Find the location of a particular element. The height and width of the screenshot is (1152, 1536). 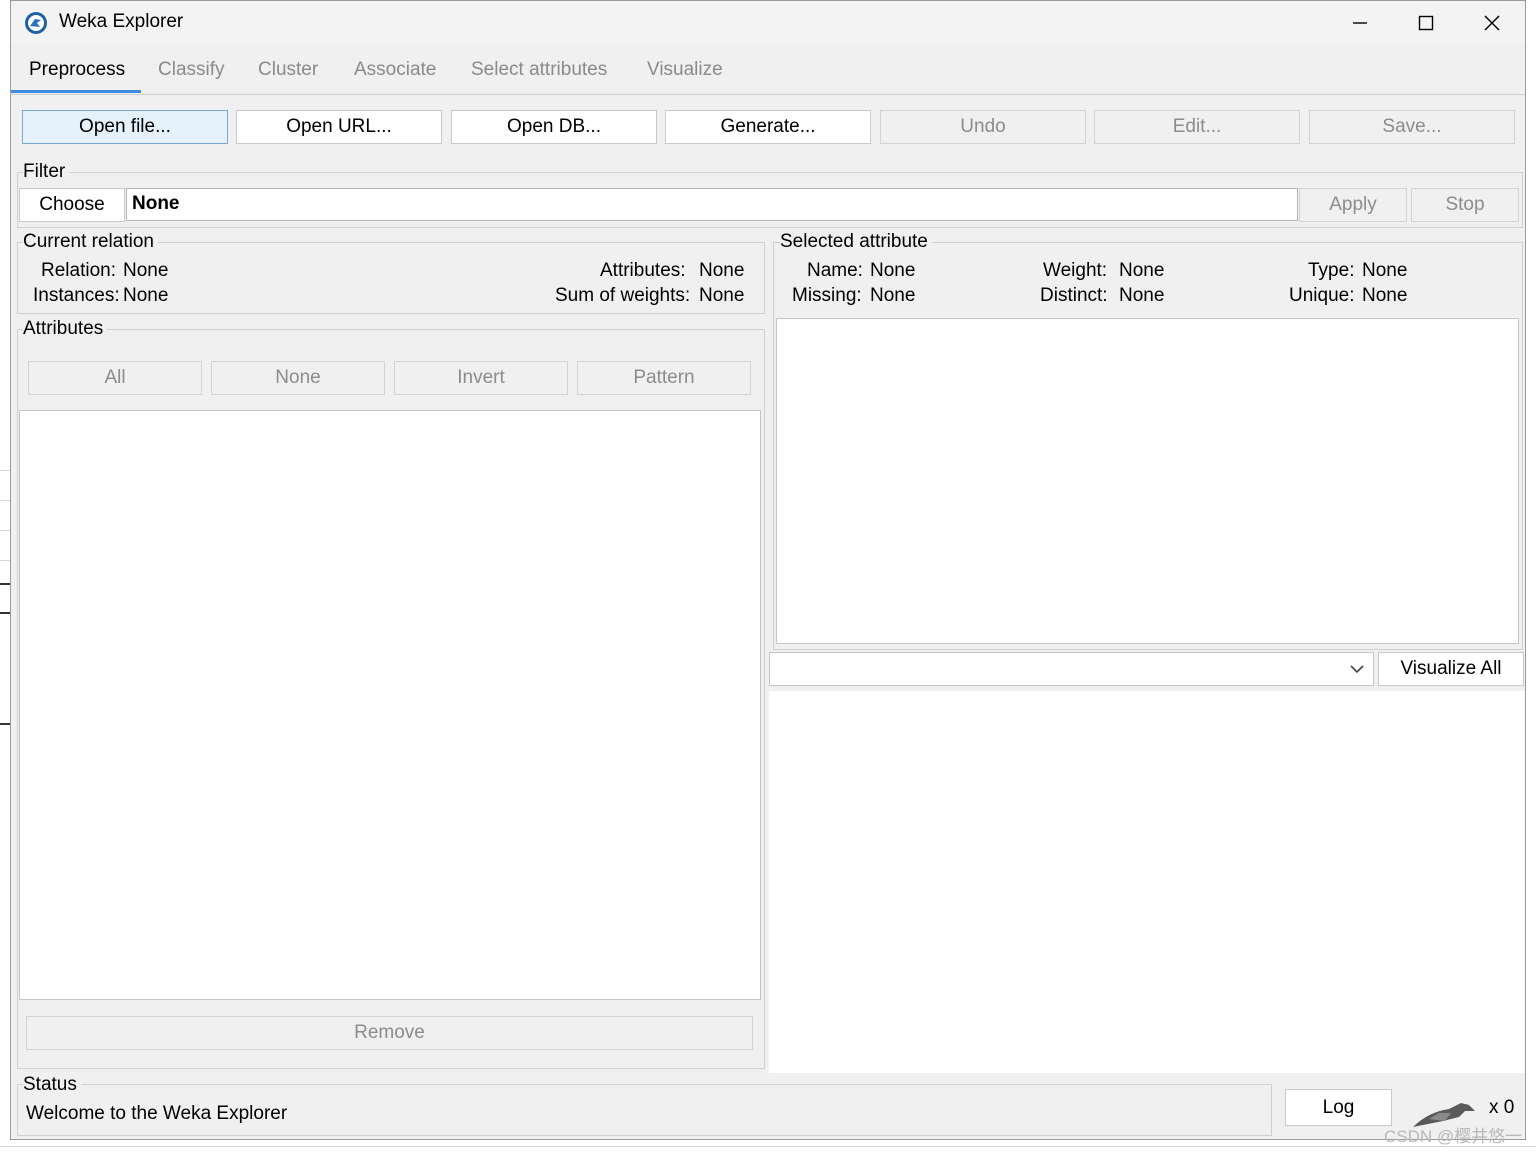

class-attribute-select is located at coordinates (1071, 669).